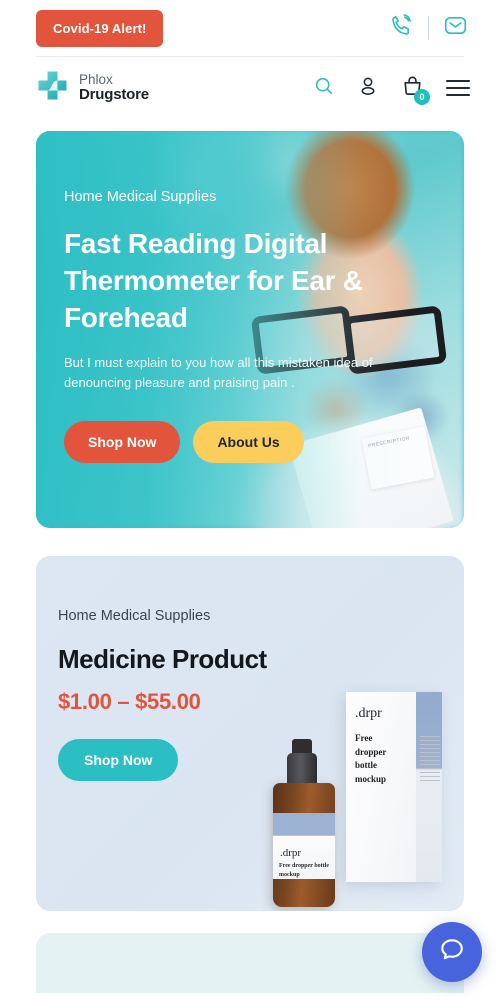 The height and width of the screenshot is (1000, 500). Describe the element at coordinates (324, 88) in the screenshot. I see `search-icon` at that location.